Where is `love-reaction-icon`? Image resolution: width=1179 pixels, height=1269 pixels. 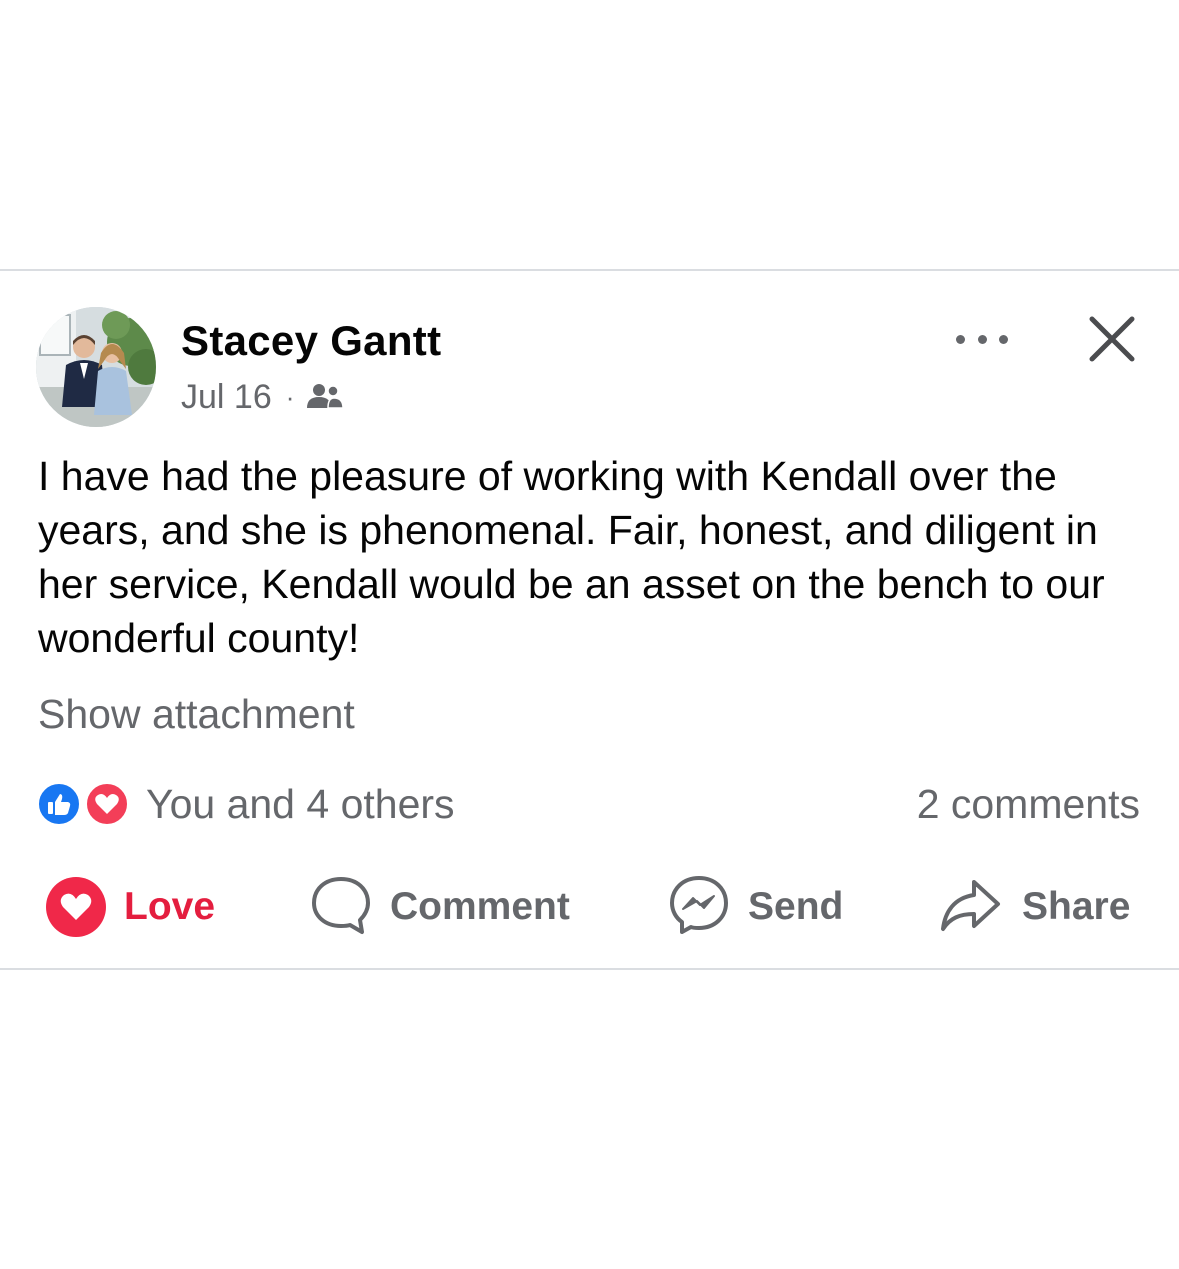
love-reaction-icon is located at coordinates (107, 804).